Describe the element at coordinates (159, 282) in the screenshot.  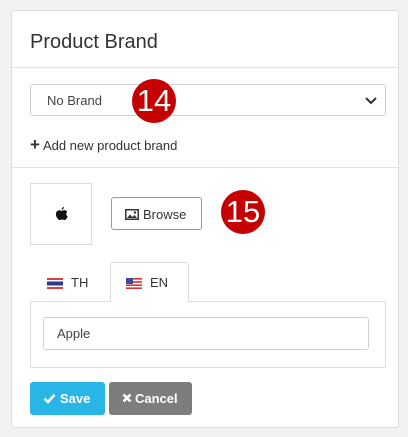
I see `tab-en-label: EN` at that location.